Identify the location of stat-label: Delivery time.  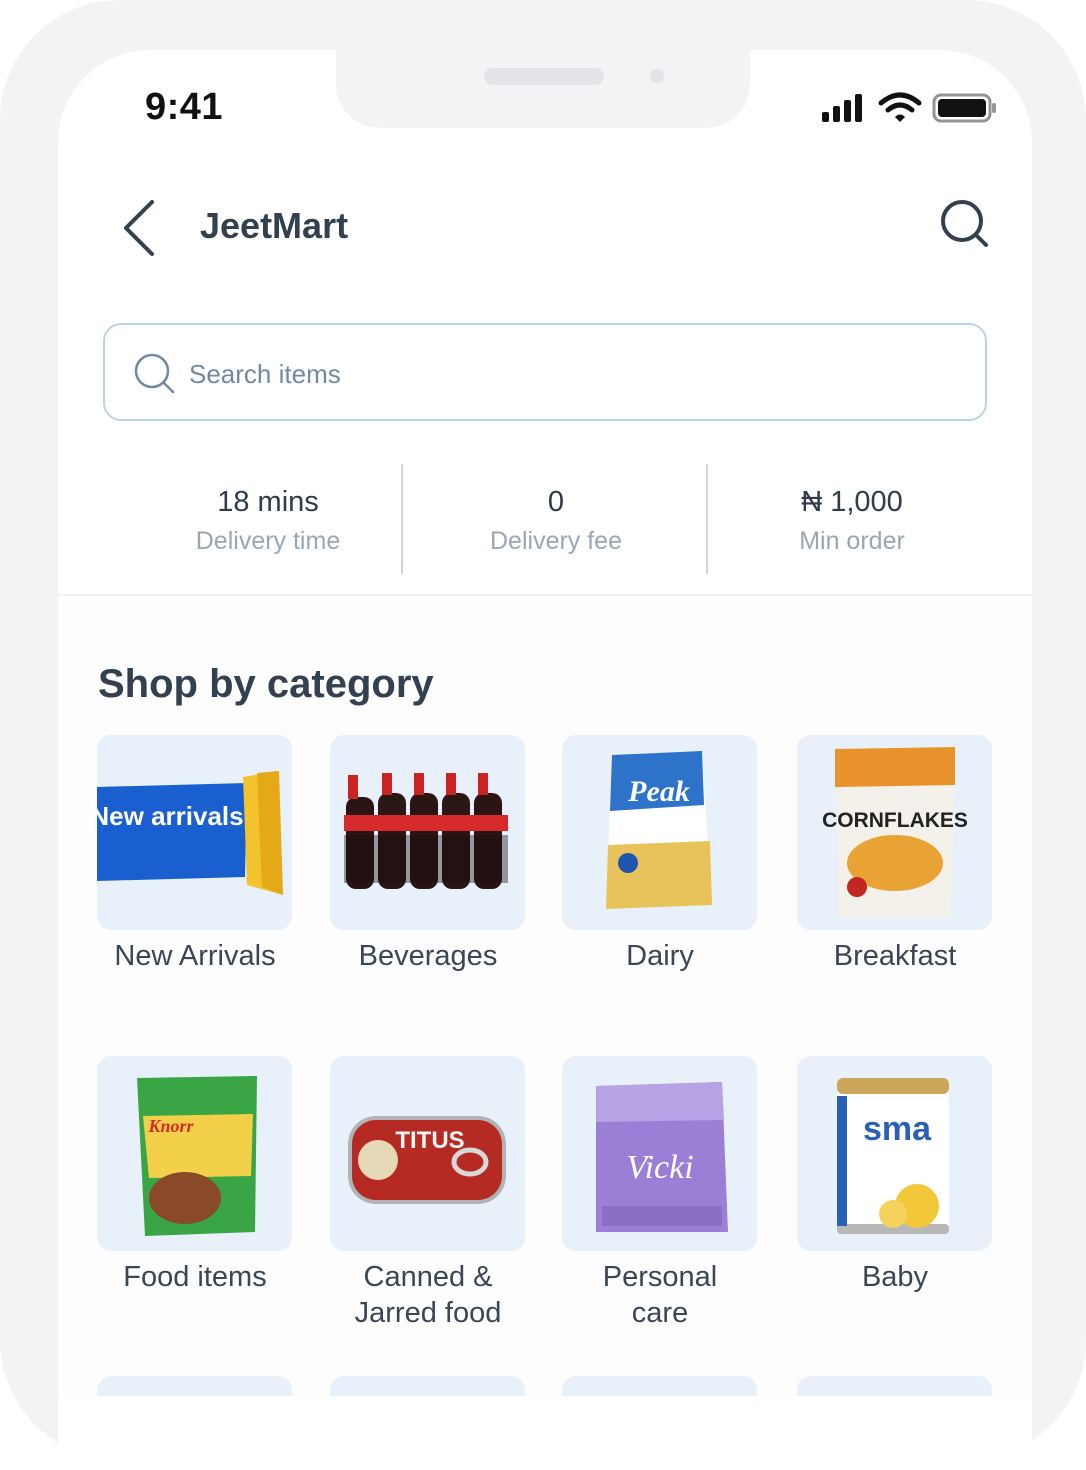
(268, 541).